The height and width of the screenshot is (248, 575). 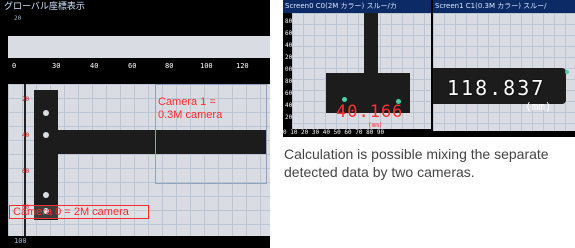 I want to click on vertical-tick: 60, so click(x=26, y=171).